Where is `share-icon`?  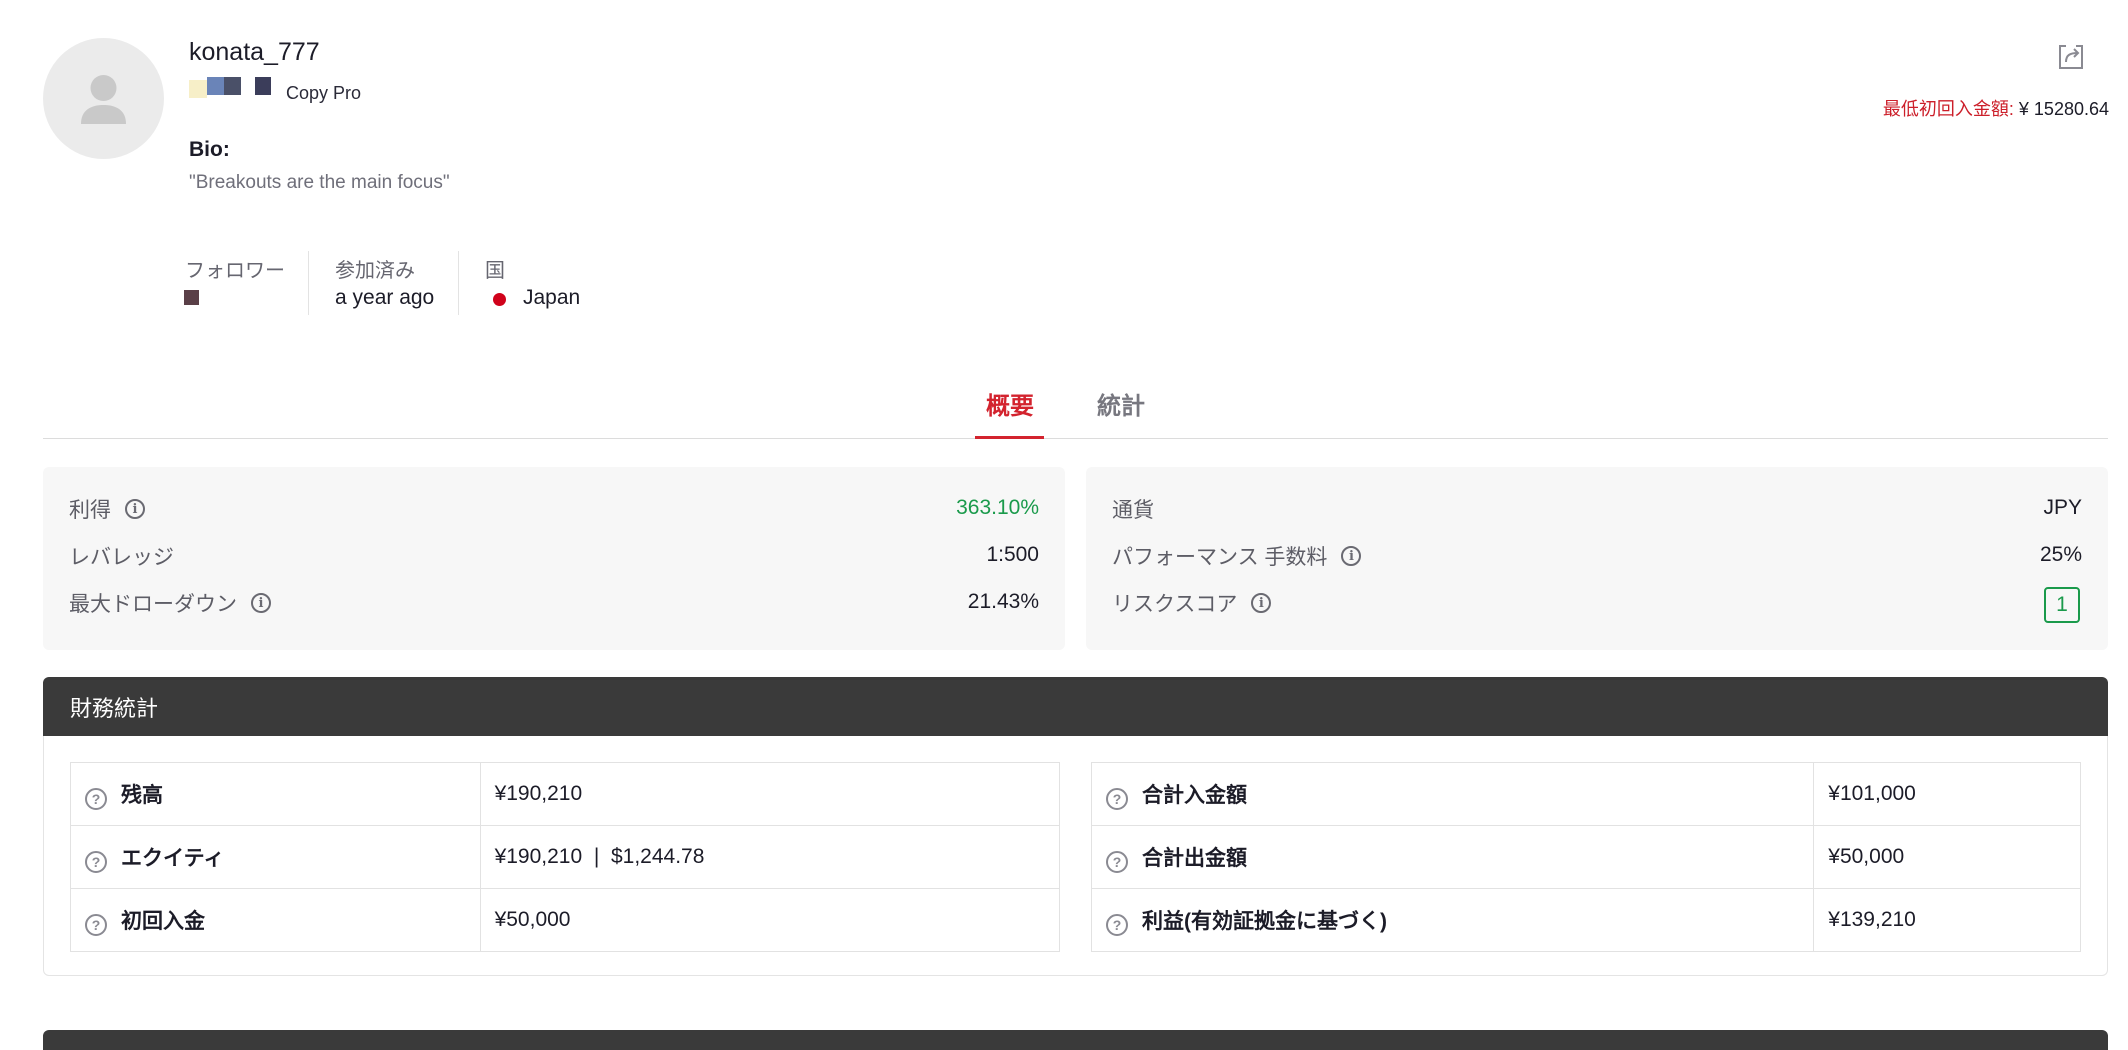
share-icon is located at coordinates (2071, 57).